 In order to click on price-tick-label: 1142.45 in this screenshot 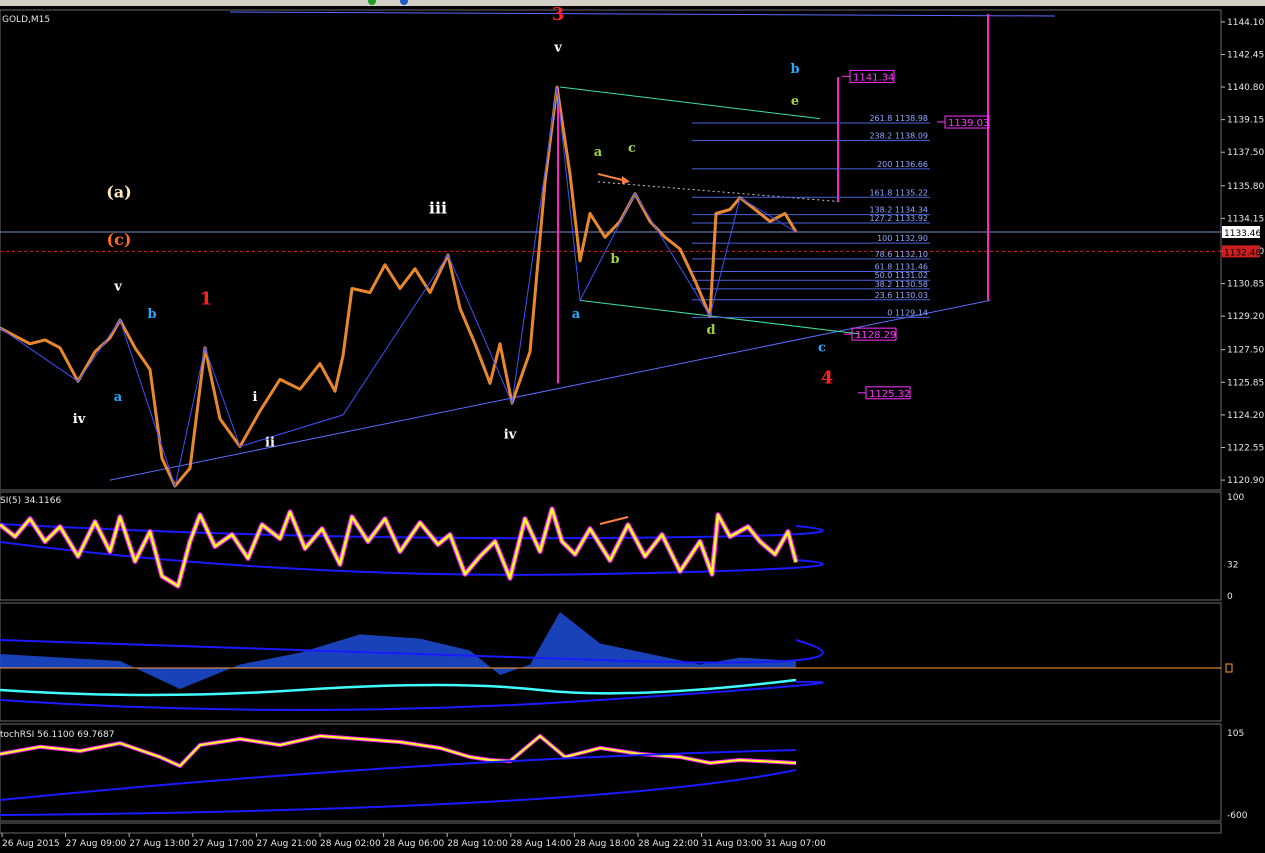, I will do `click(1245, 55)`.